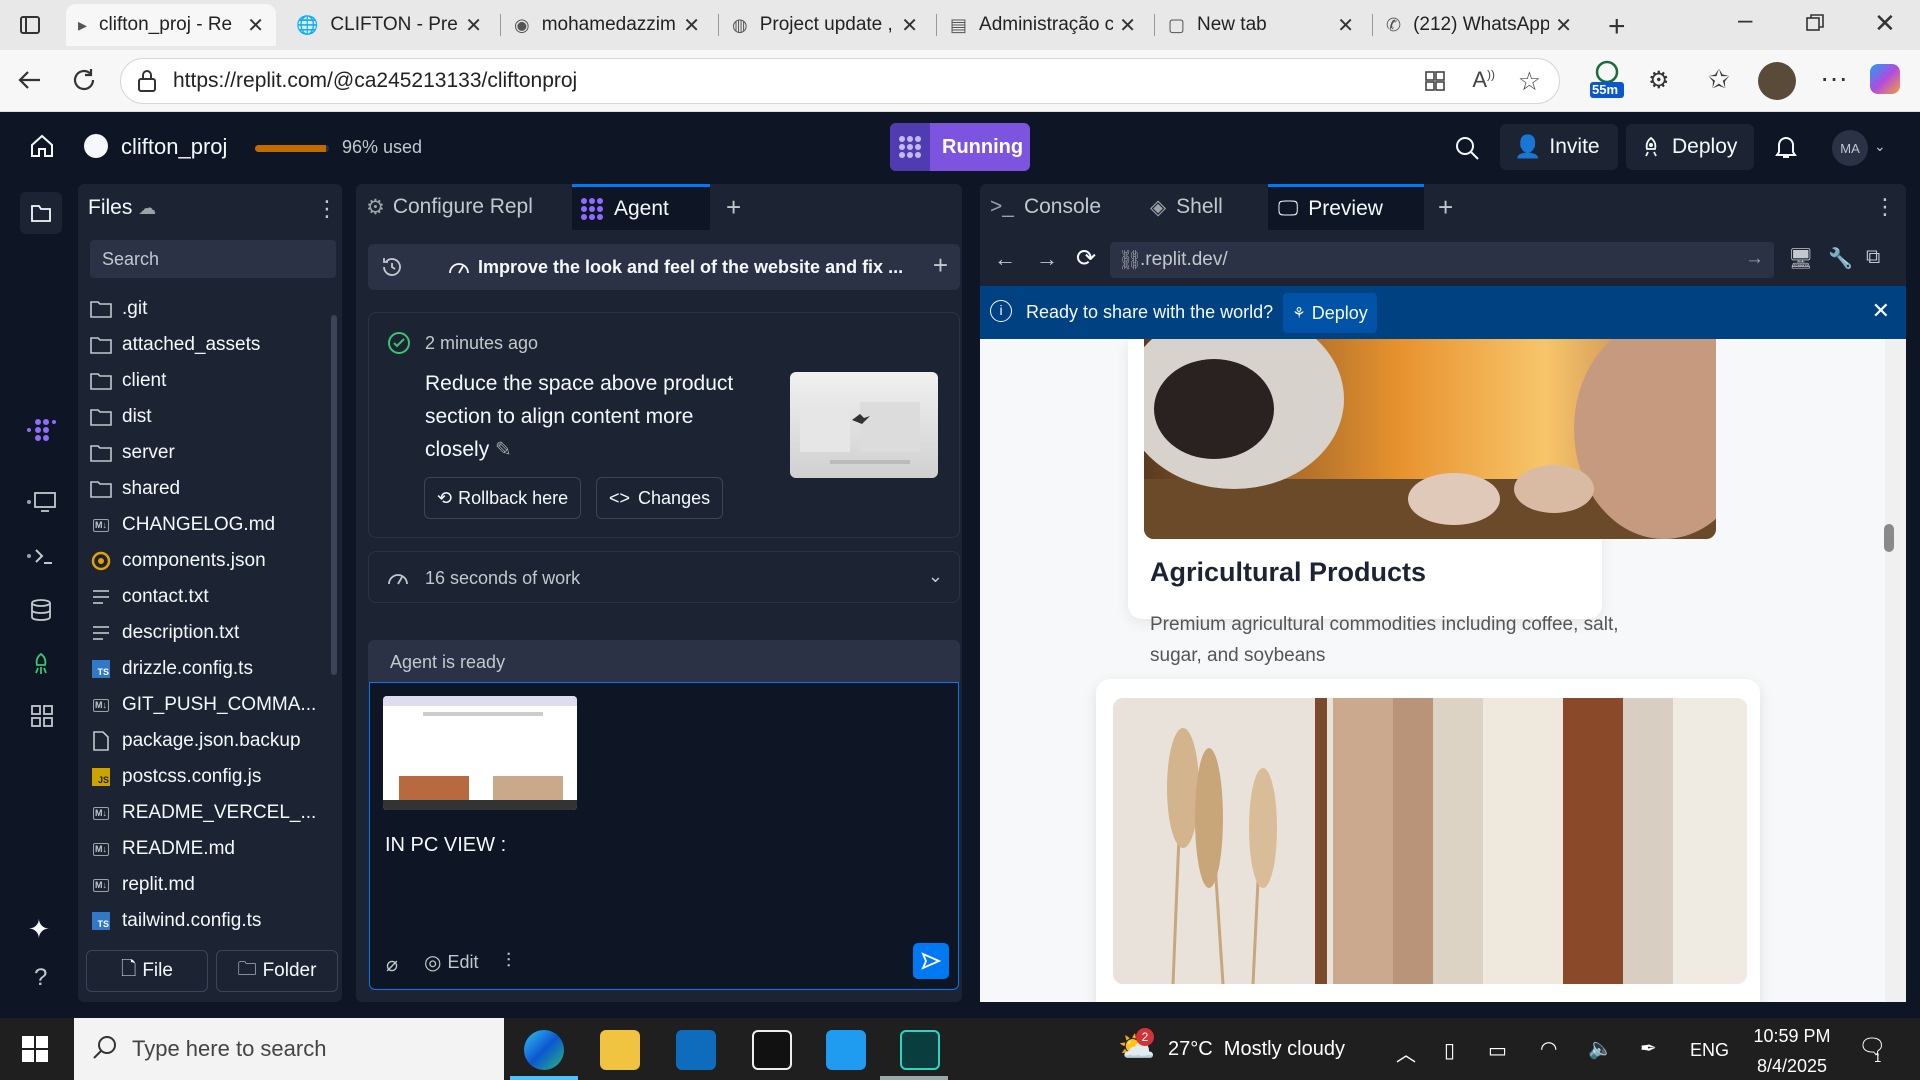  What do you see at coordinates (1834, 78) in the screenshot?
I see `more-icon: ···` at bounding box center [1834, 78].